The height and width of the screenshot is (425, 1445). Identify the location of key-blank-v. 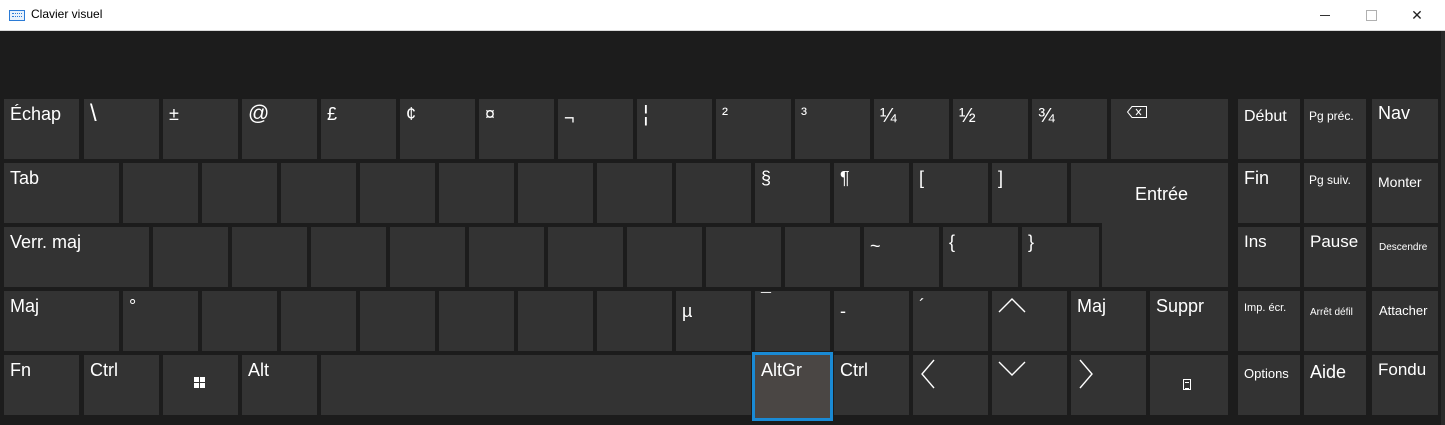
(476, 321).